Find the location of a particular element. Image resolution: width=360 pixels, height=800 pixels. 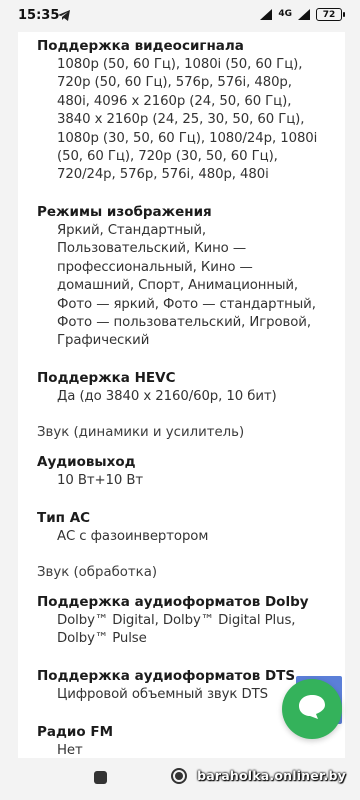

spec-value: Да (до 3840 x 2160/60p, 10 бит) is located at coordinates (167, 396).